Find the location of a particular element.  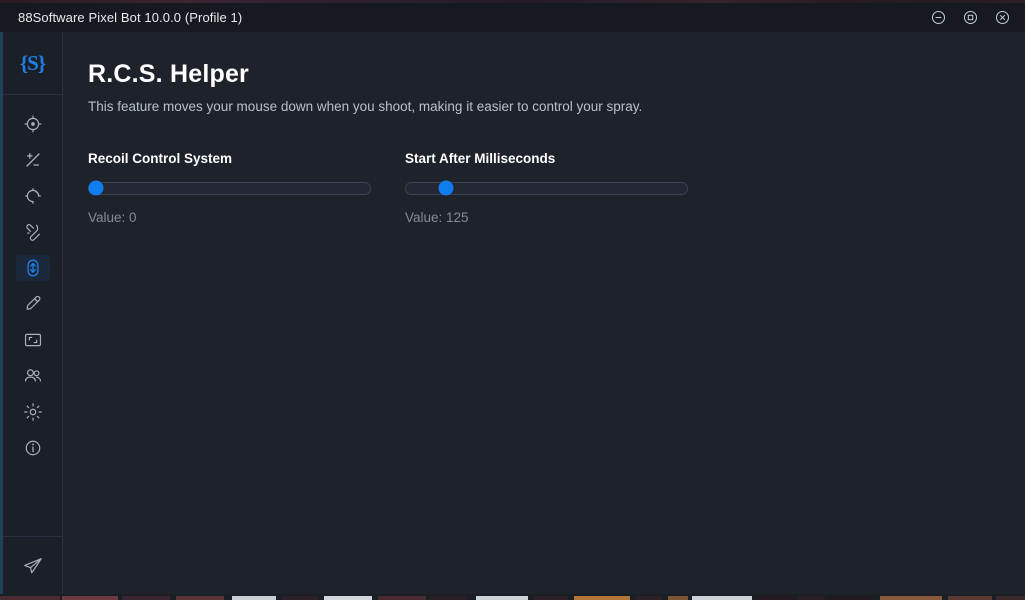

sidebar-nav is located at coordinates (32, 278).